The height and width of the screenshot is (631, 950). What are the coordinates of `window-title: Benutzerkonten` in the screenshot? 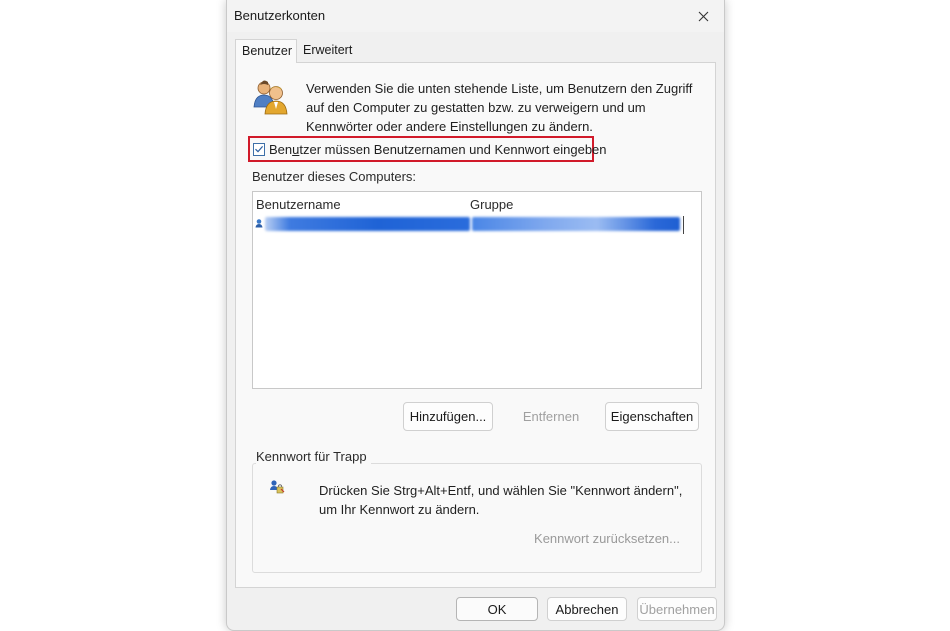 It's located at (280, 15).